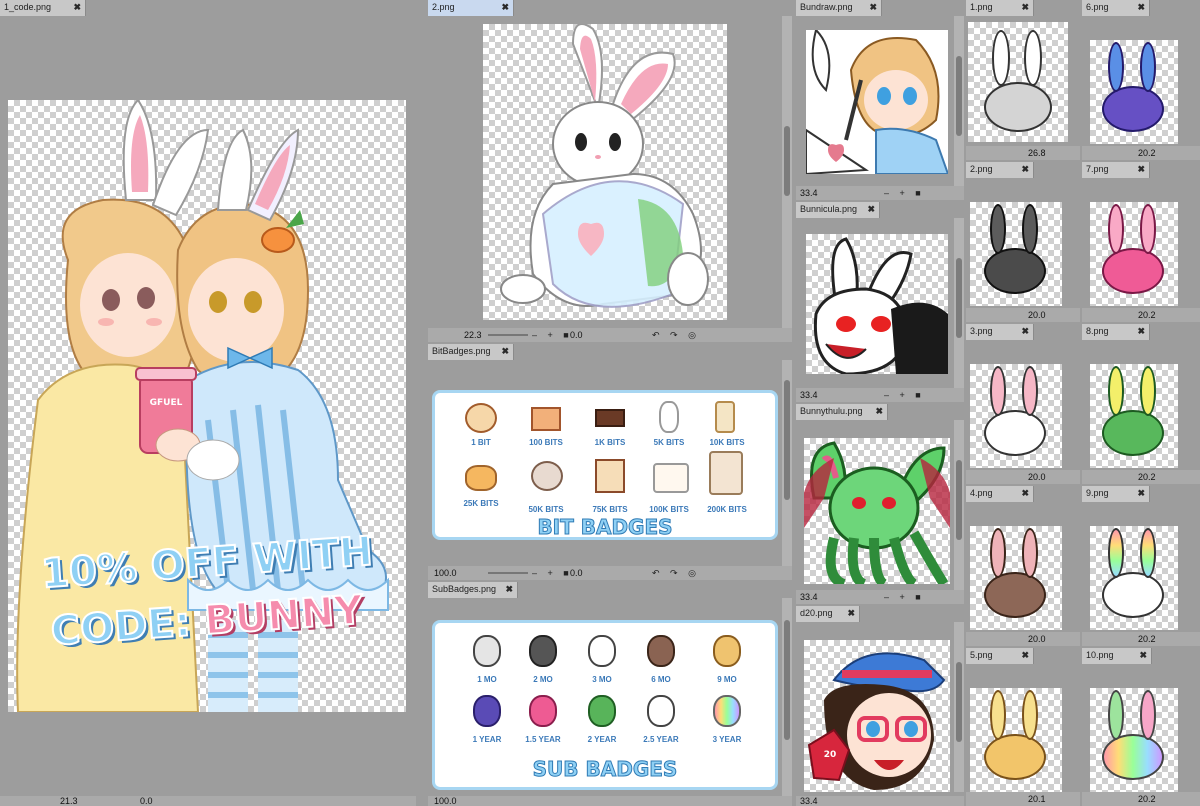  What do you see at coordinates (877, 716) in the screenshot?
I see `artwork-canvas: 20` at bounding box center [877, 716].